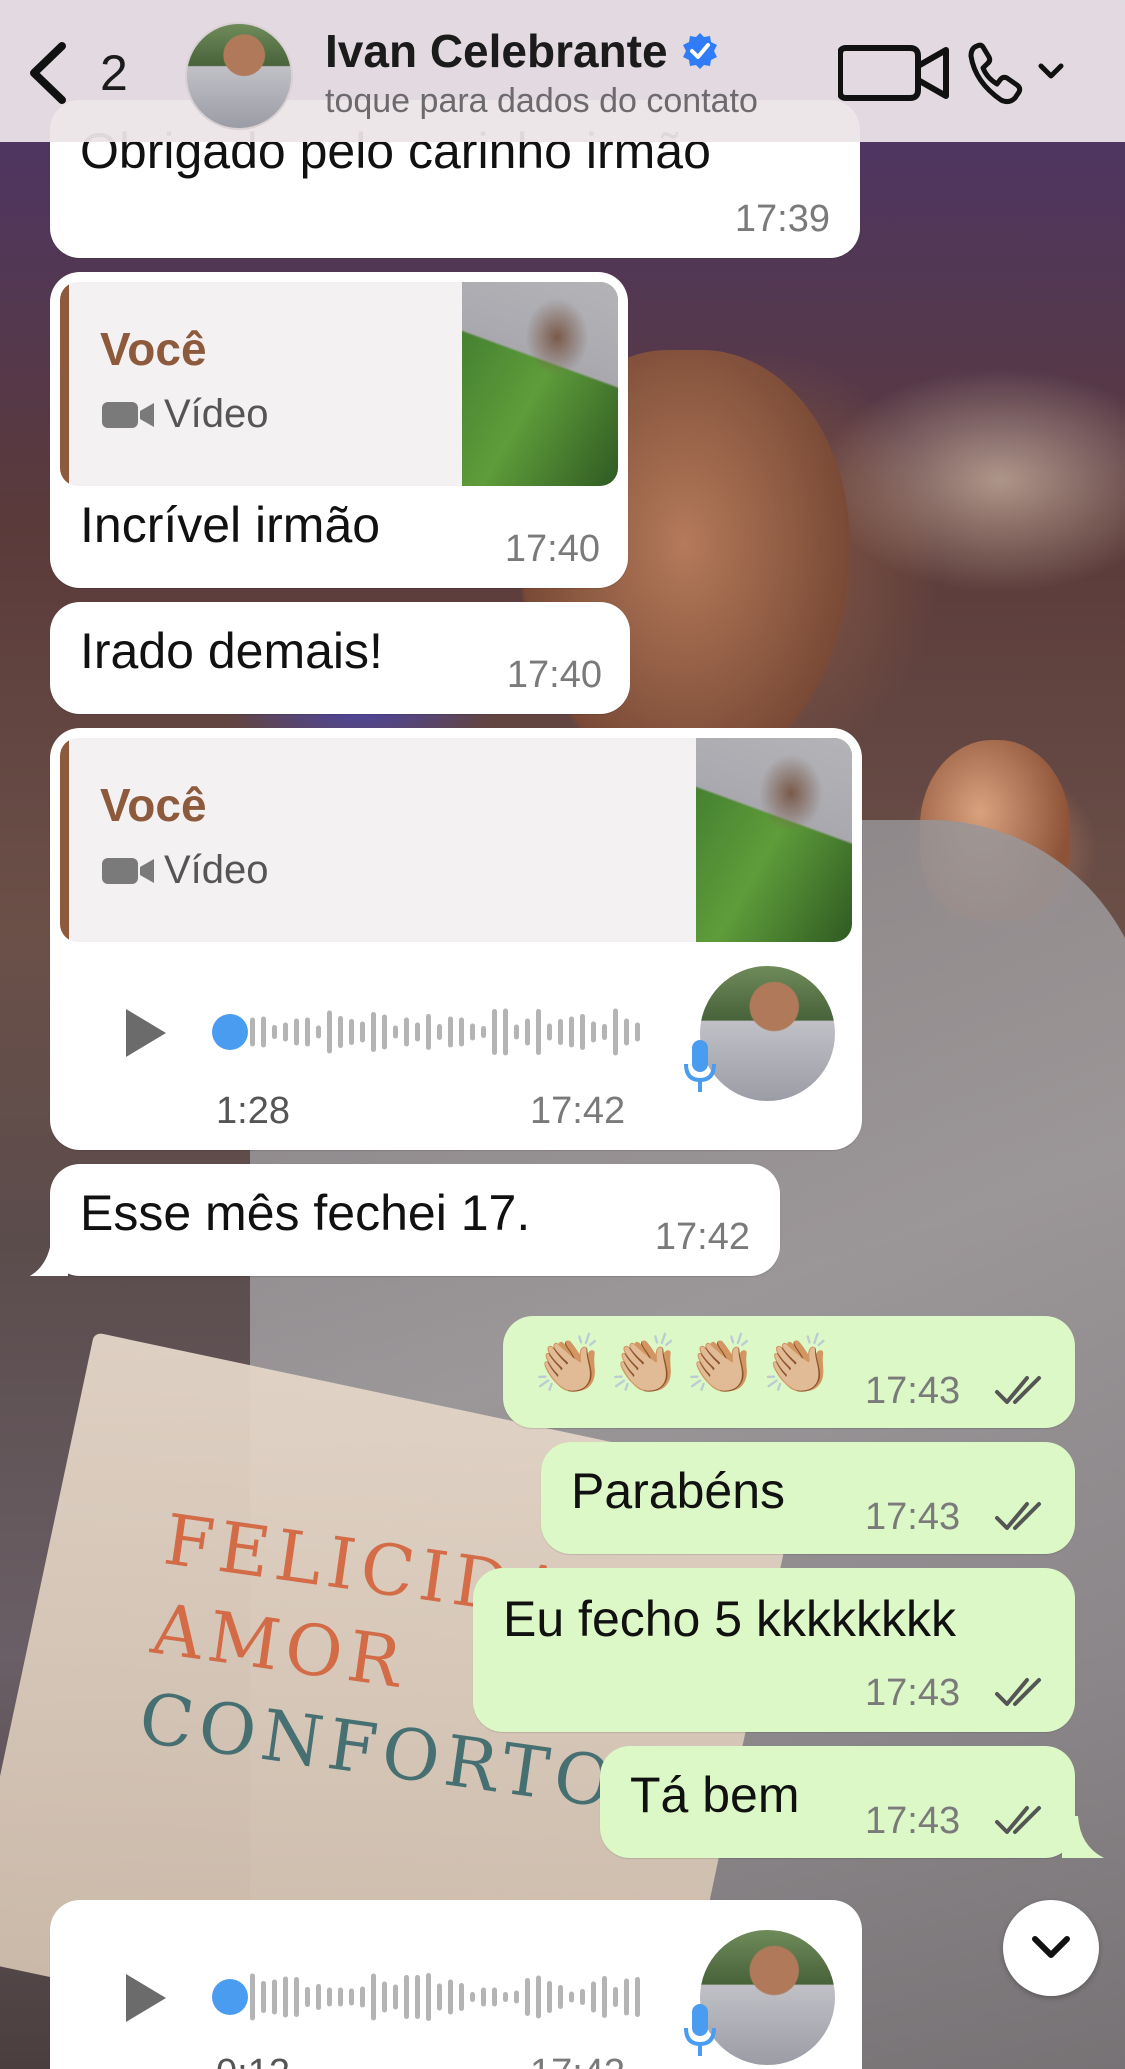  What do you see at coordinates (729, 1619) in the screenshot?
I see `message-text: Eu fecho 5 kkkkkkkk` at bounding box center [729, 1619].